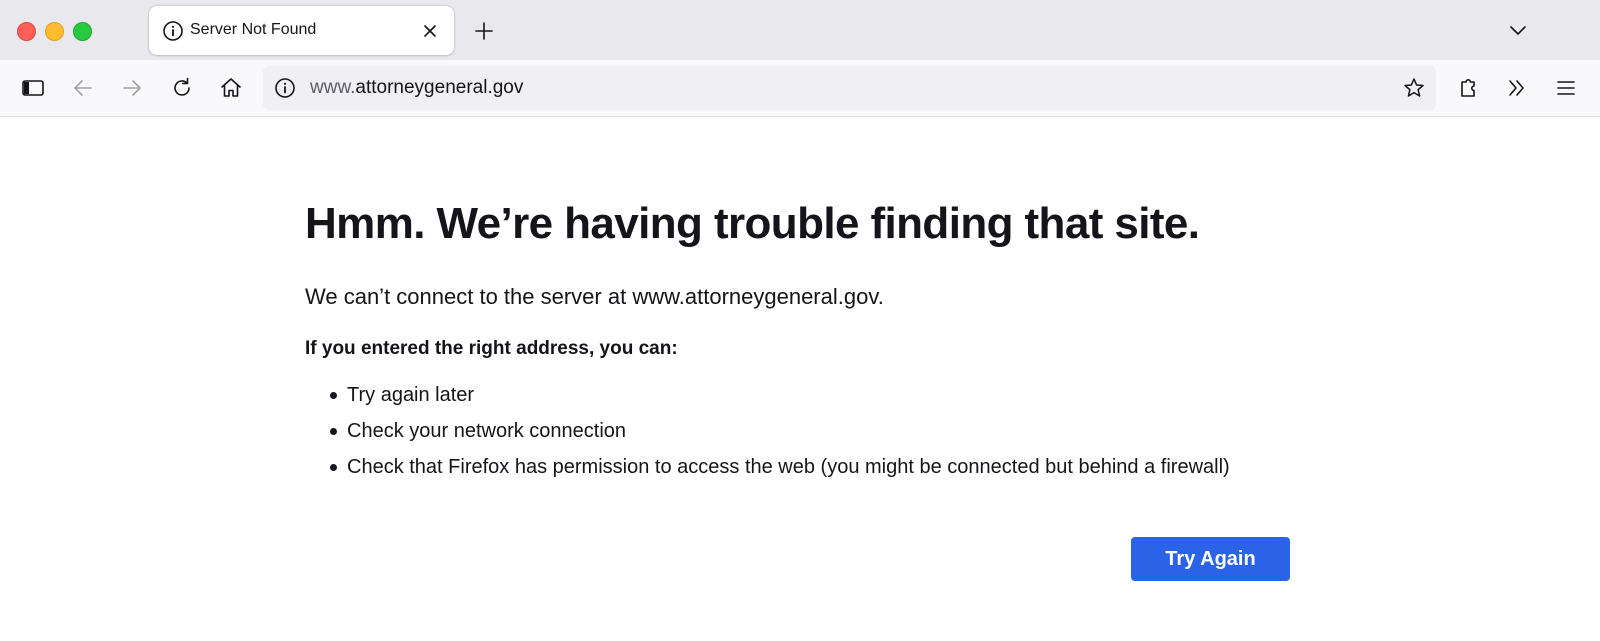 This screenshot has width=1600, height=641. What do you see at coordinates (182, 88) in the screenshot?
I see `reload-icon` at bounding box center [182, 88].